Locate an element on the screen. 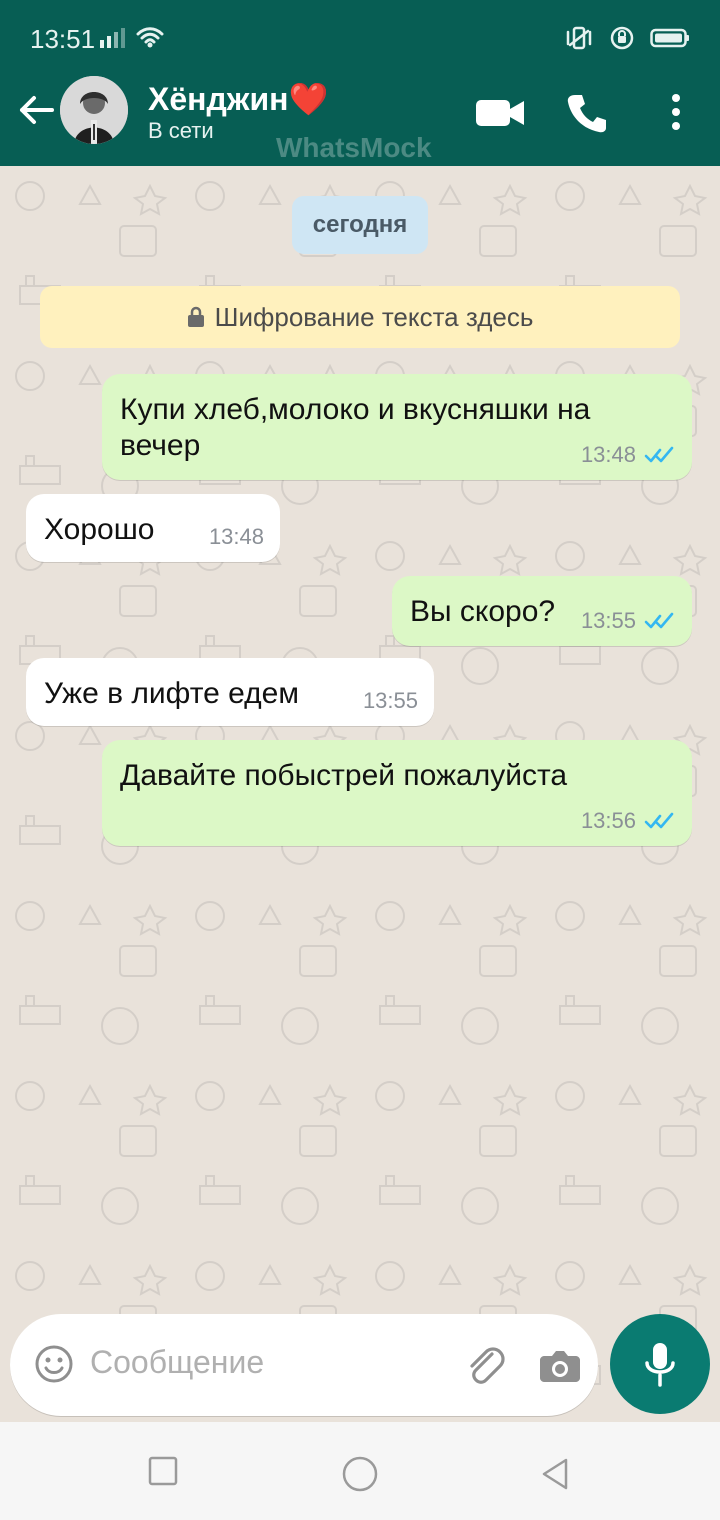  wifi-icon is located at coordinates (150, 37).